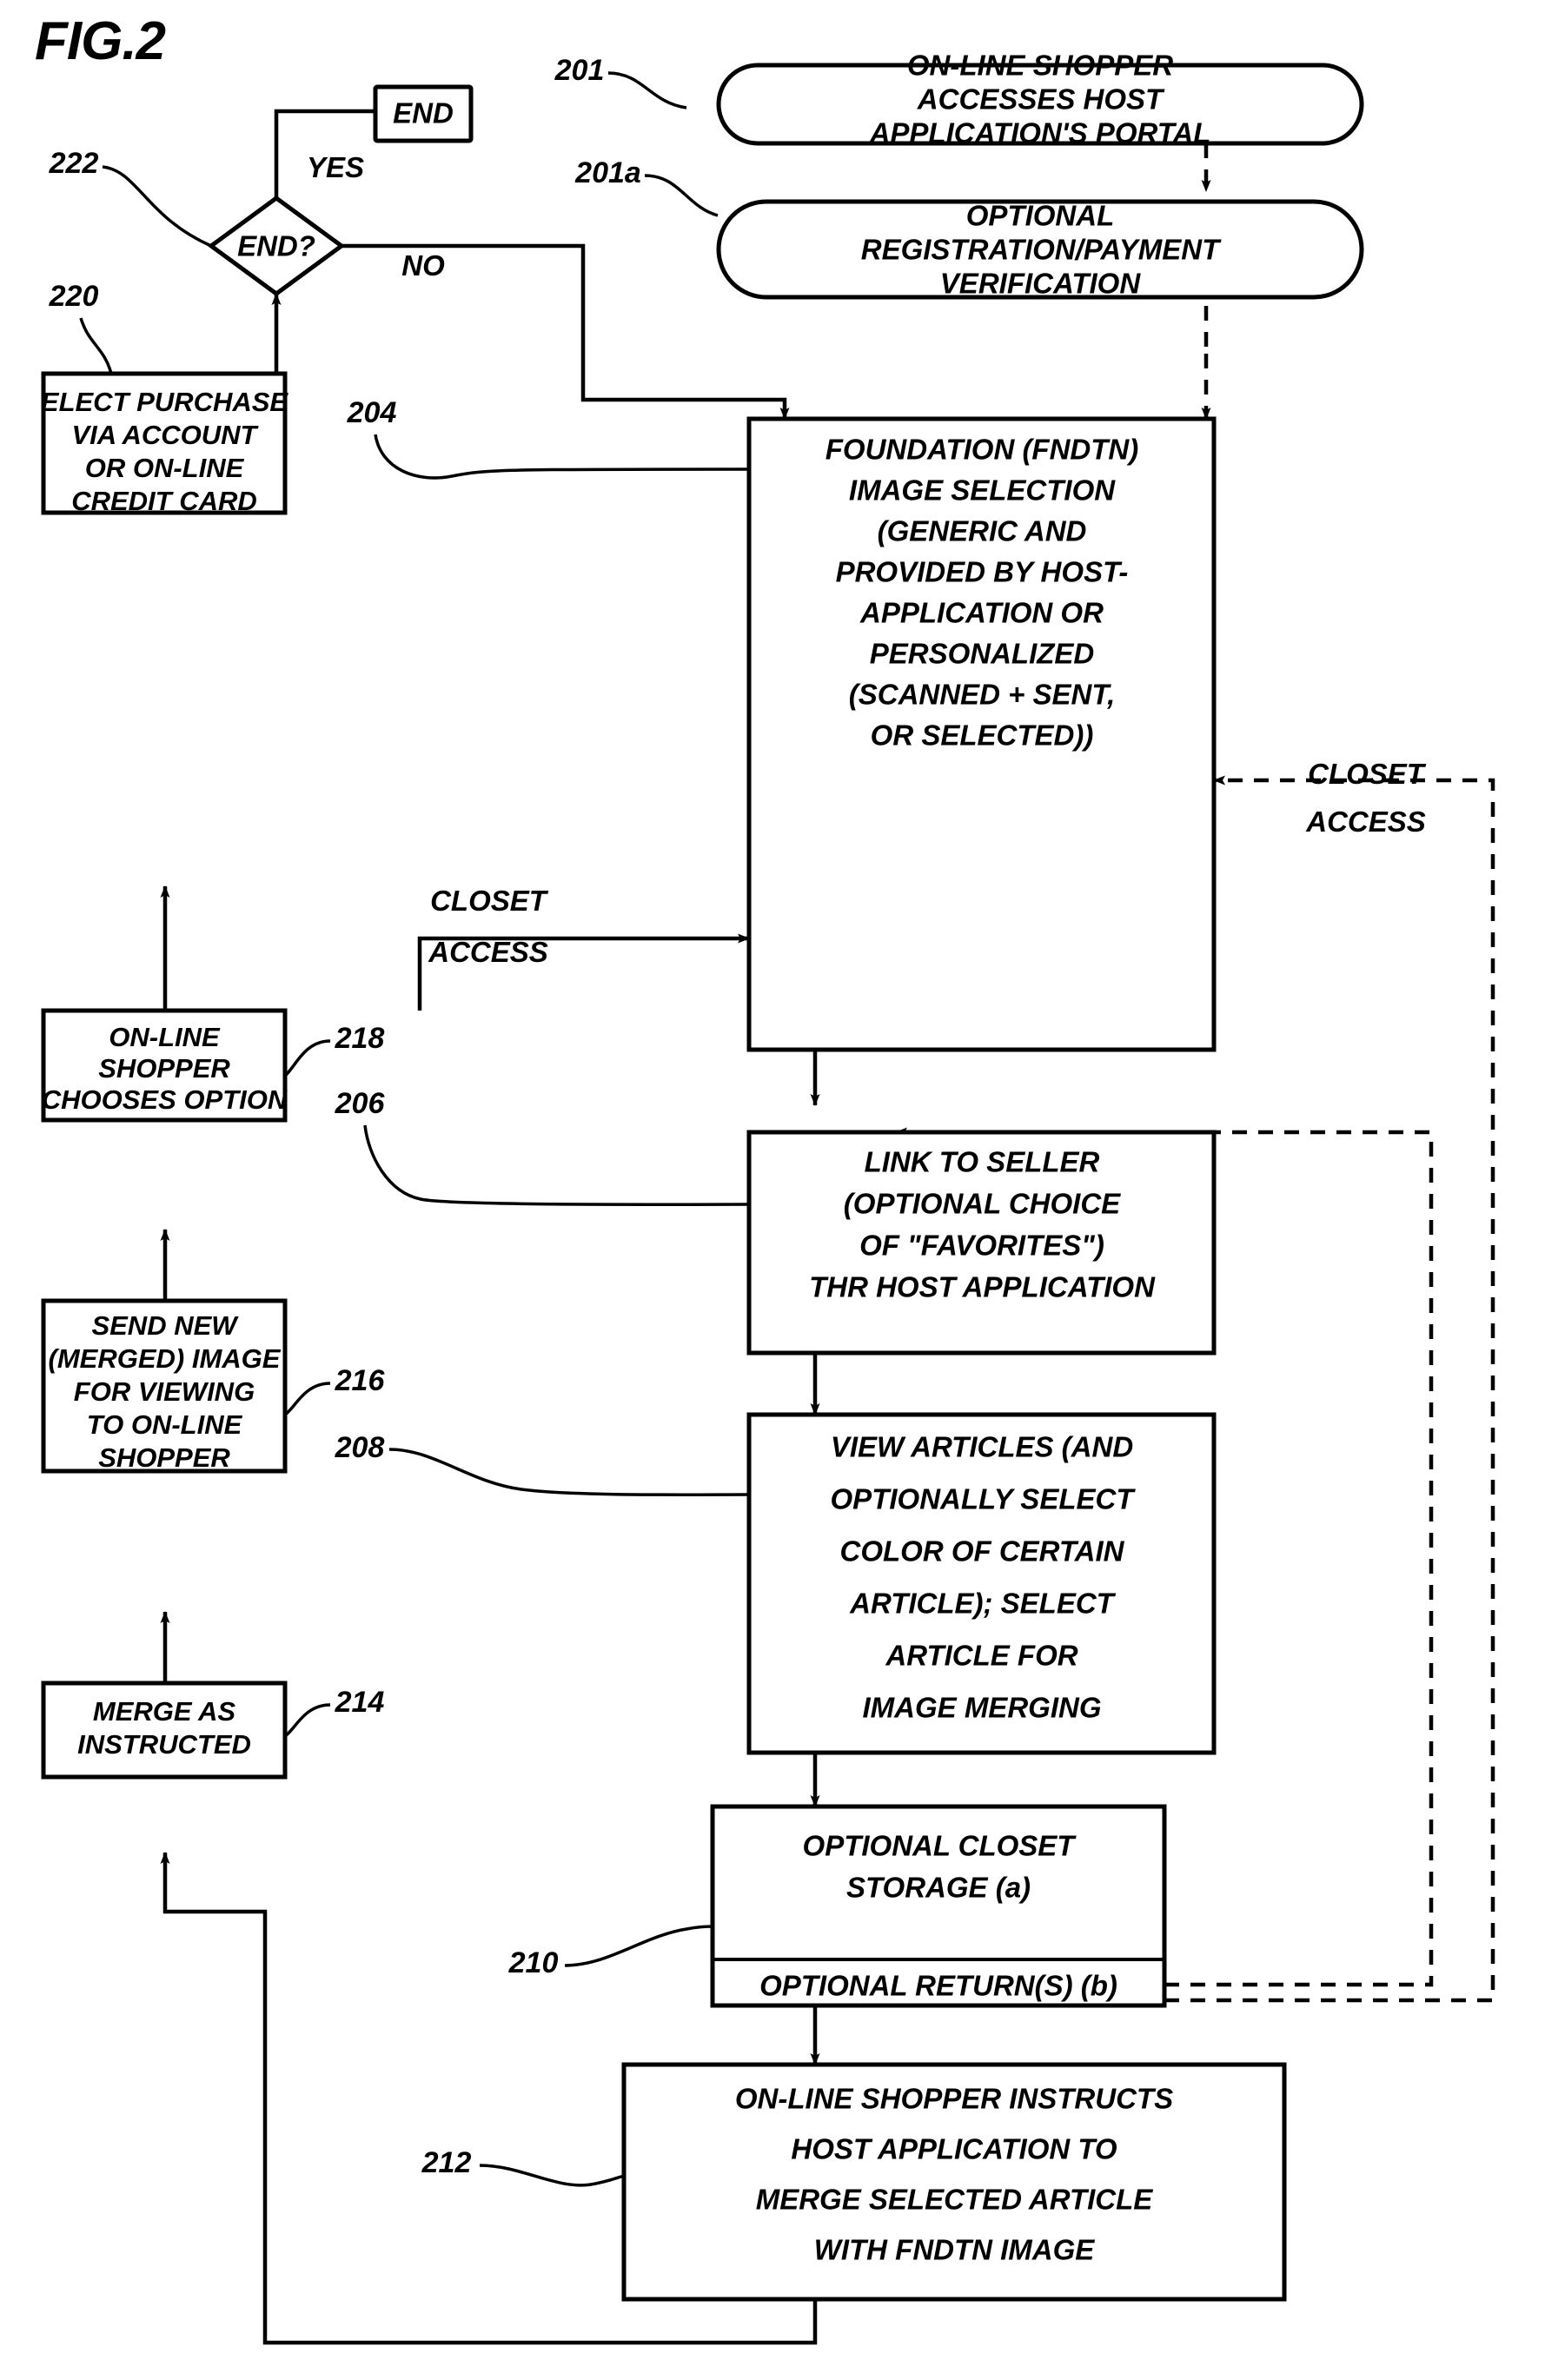 The height and width of the screenshot is (2380, 1545). Describe the element at coordinates (983, 531) in the screenshot. I see `svg-text: (GENERIC AND` at that location.